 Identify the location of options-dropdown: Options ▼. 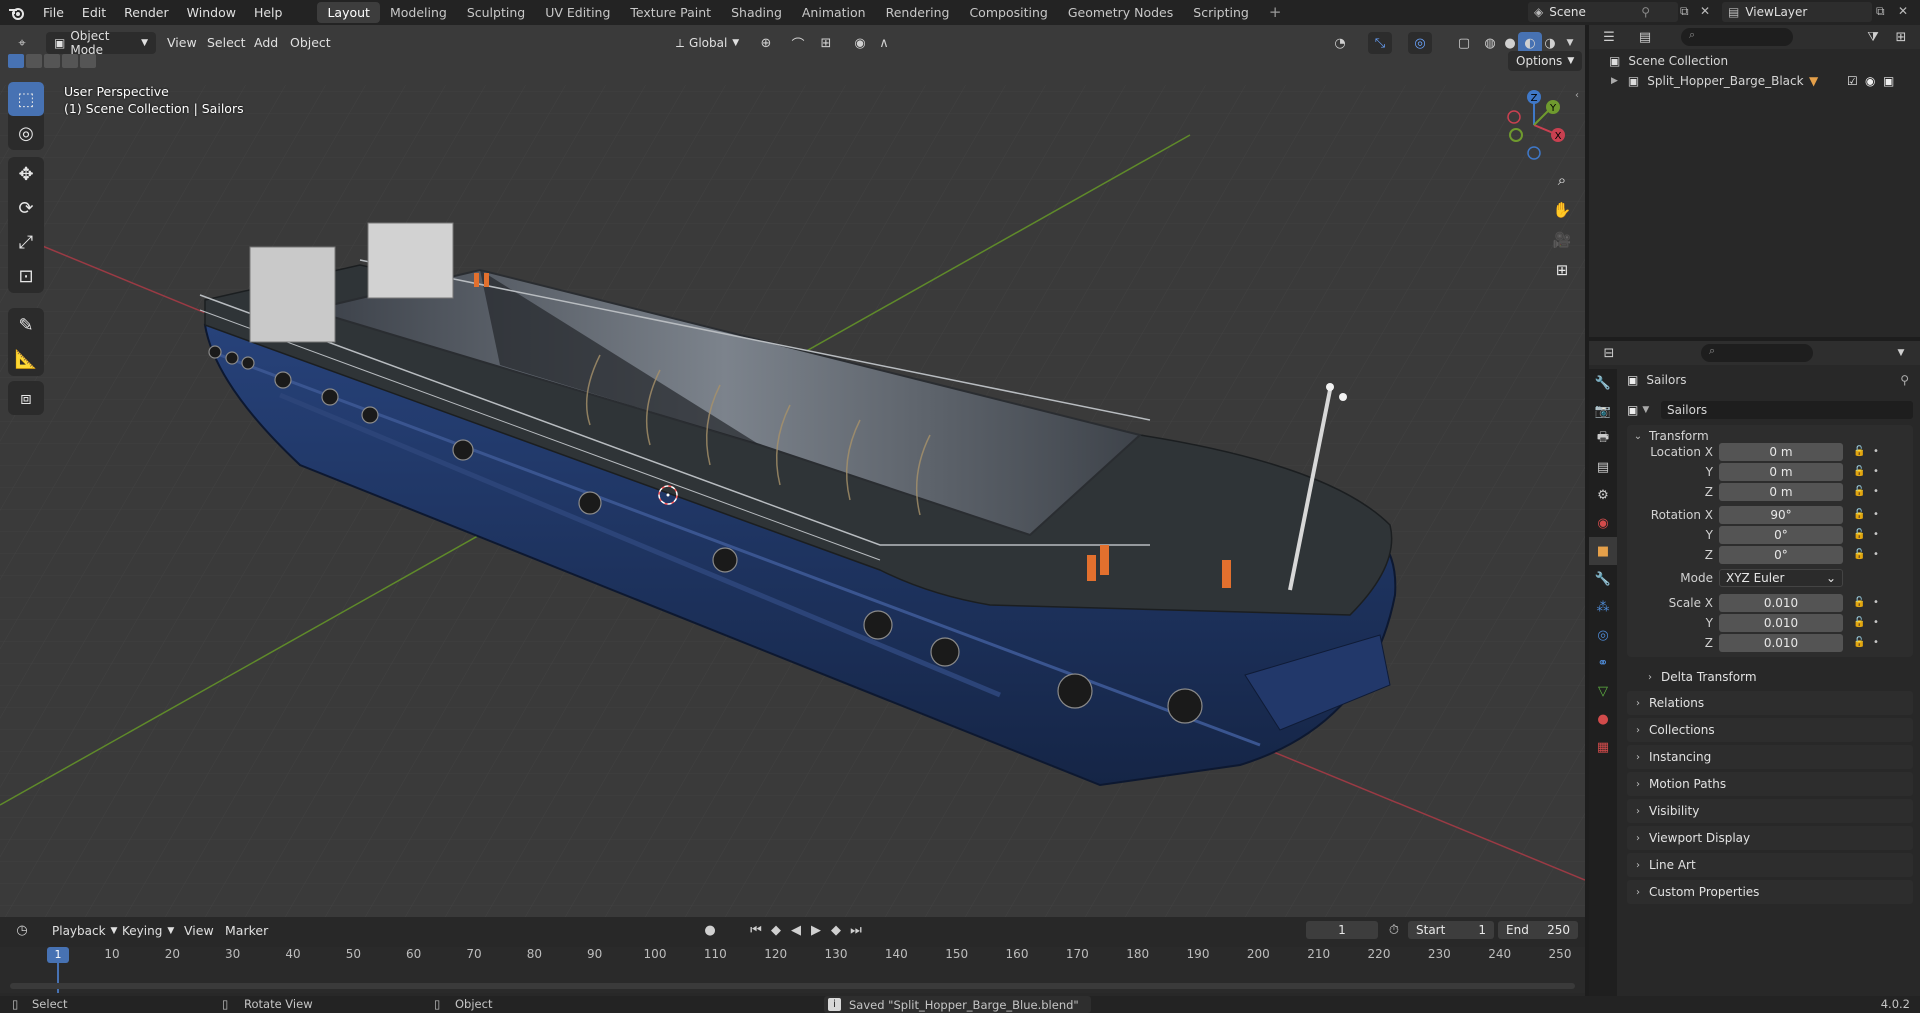
(1545, 61).